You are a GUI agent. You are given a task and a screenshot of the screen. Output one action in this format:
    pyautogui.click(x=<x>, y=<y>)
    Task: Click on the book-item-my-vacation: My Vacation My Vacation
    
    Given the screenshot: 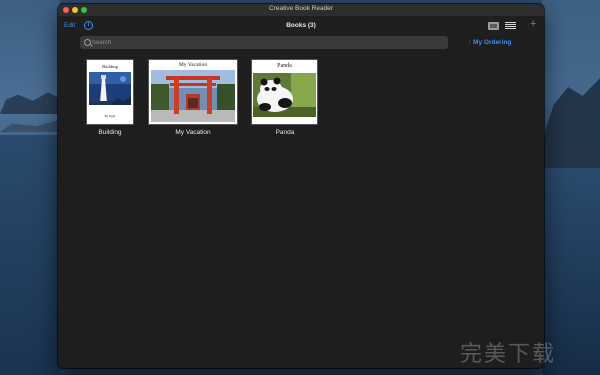 What is the action you would take?
    pyautogui.click(x=193, y=101)
    